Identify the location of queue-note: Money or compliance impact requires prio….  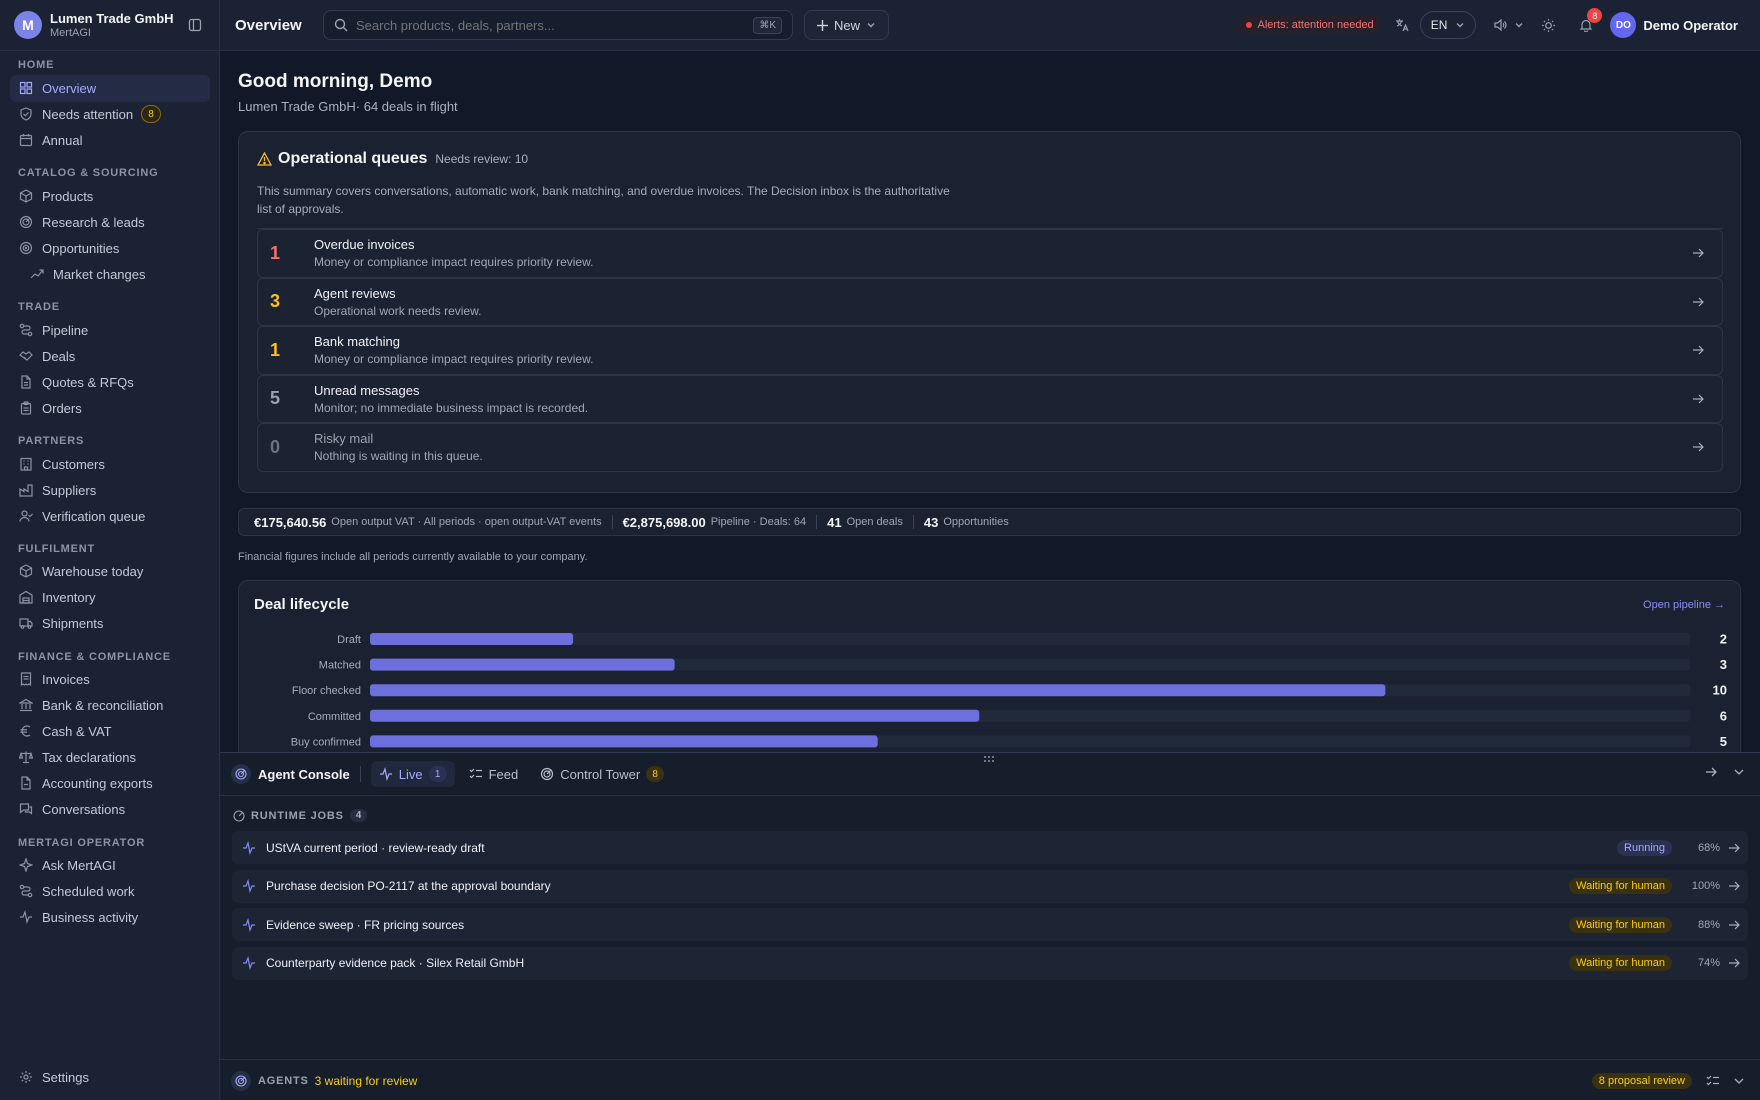
(454, 359).